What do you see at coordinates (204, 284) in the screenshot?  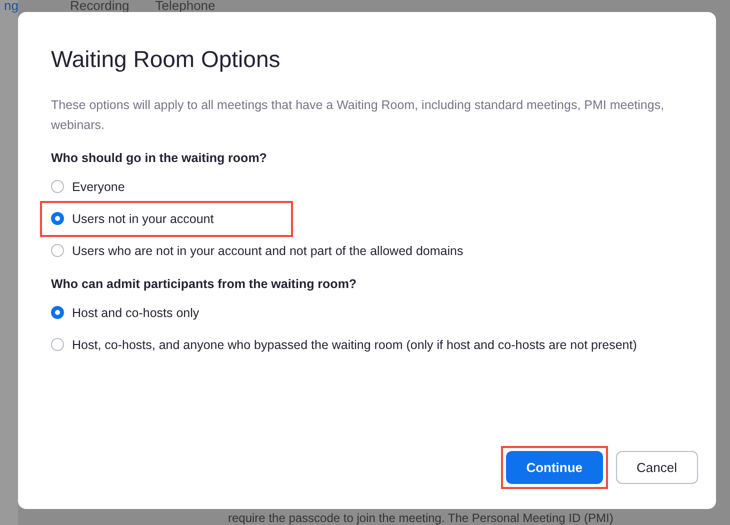 I see `question-heading: Who can admit participants from the waiting room?` at bounding box center [204, 284].